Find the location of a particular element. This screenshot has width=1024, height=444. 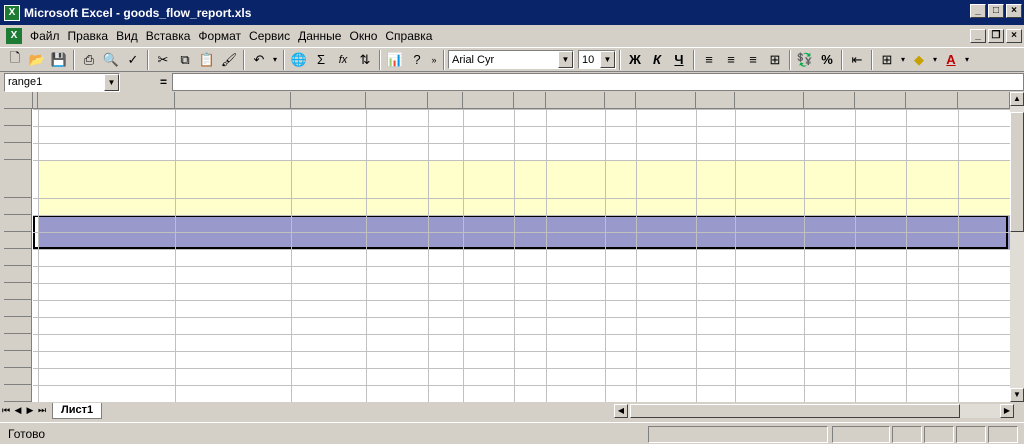

subheader-nac_opt is located at coordinates (880, 179).